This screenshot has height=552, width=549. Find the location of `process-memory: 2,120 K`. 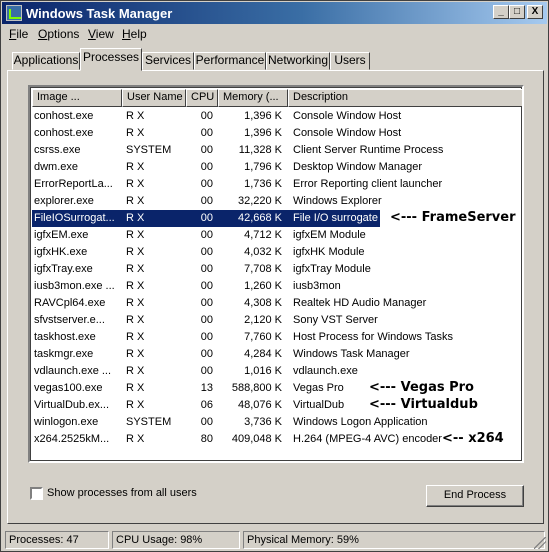

process-memory: 2,120 K is located at coordinates (263, 320).